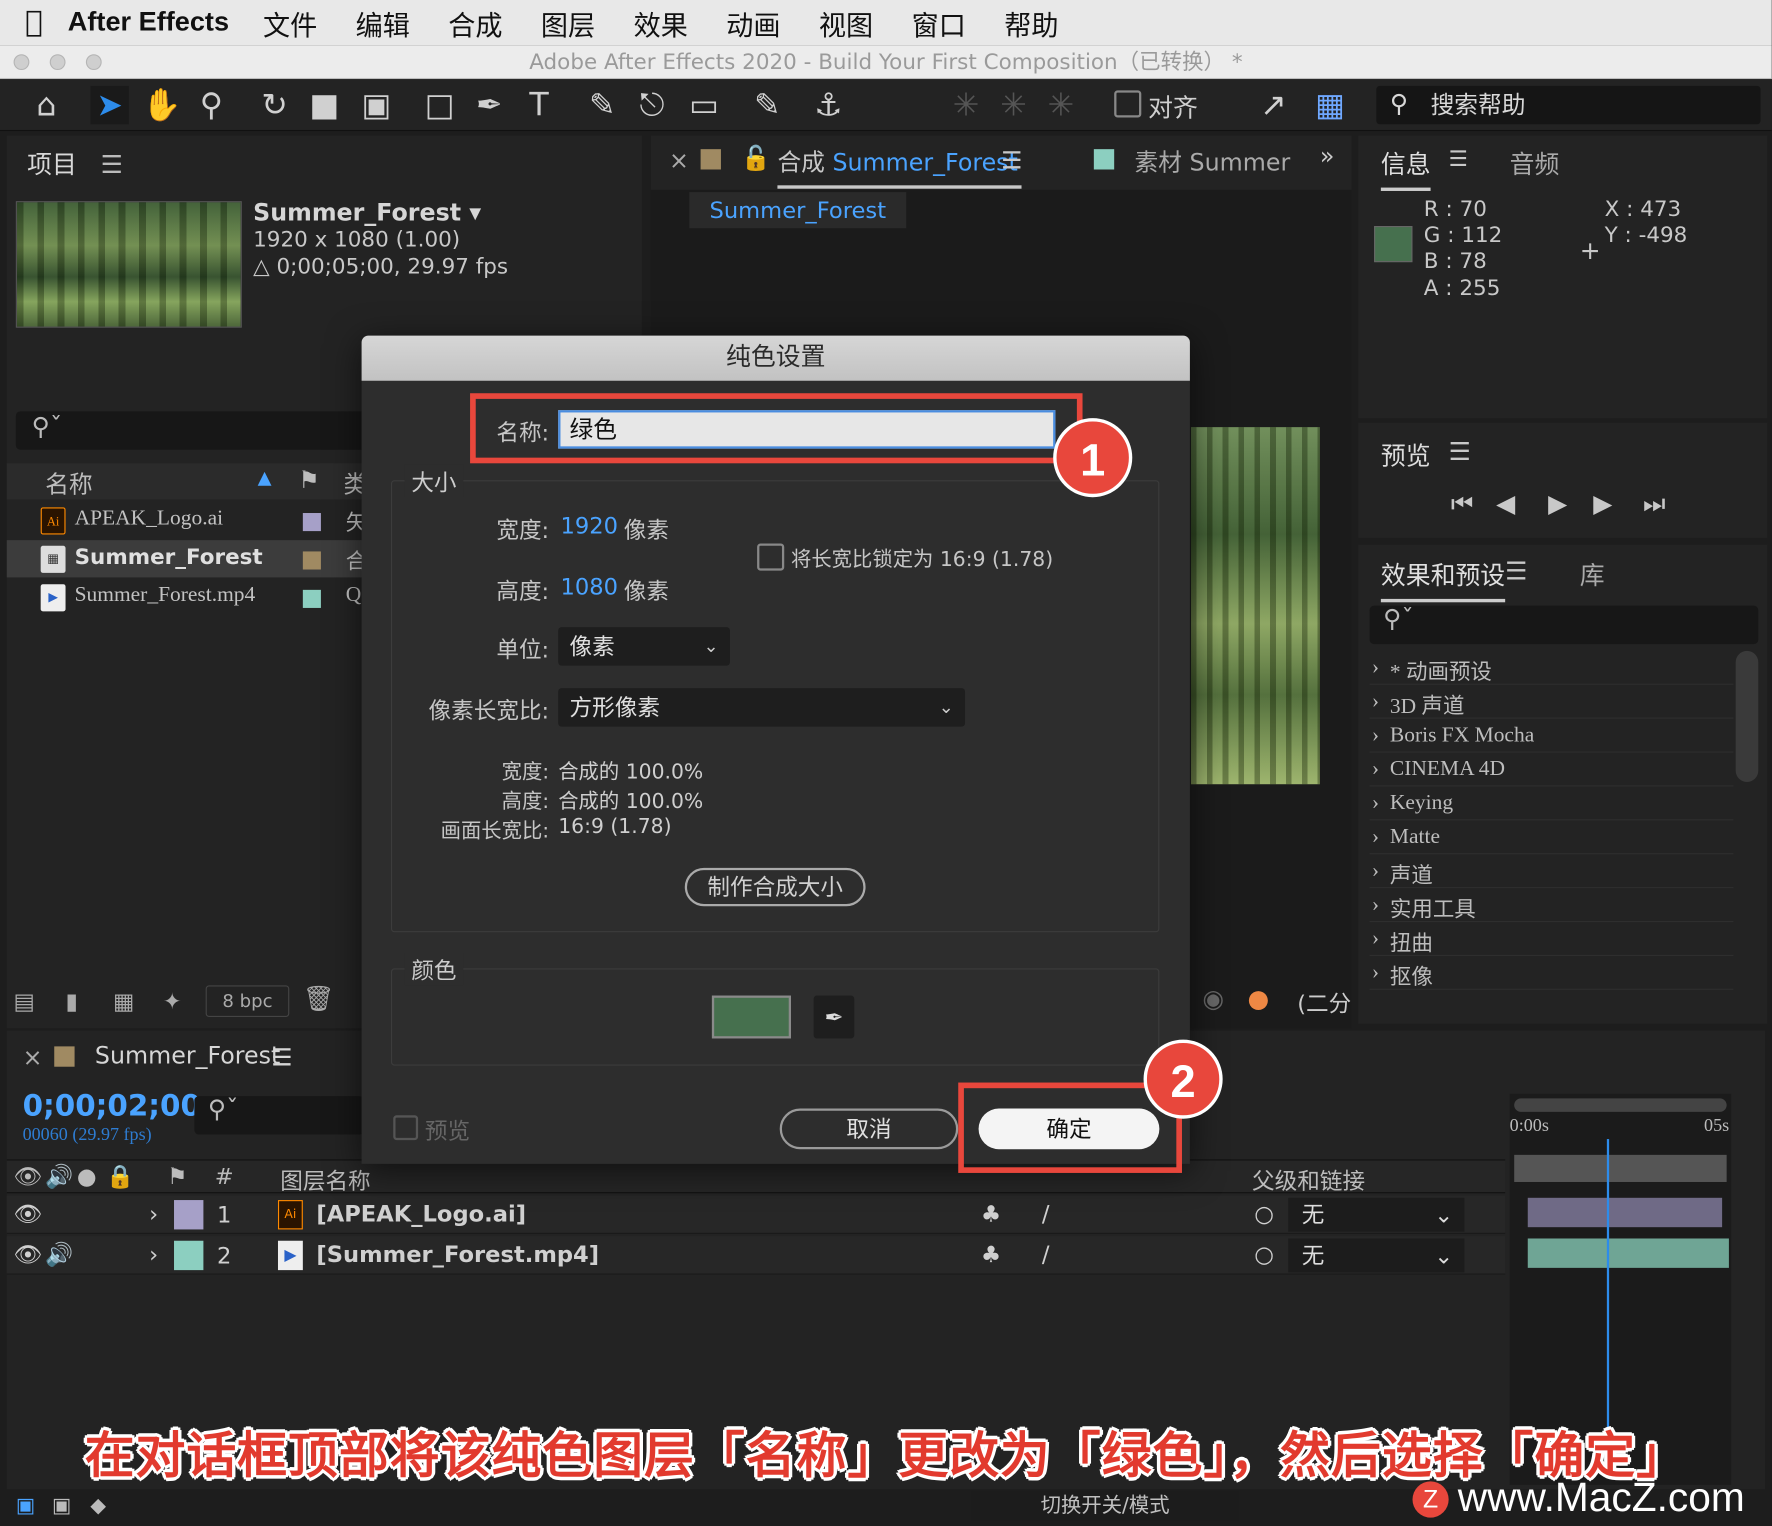 This screenshot has width=1772, height=1526. I want to click on brush-tool-icon: ✎, so click(602, 105).